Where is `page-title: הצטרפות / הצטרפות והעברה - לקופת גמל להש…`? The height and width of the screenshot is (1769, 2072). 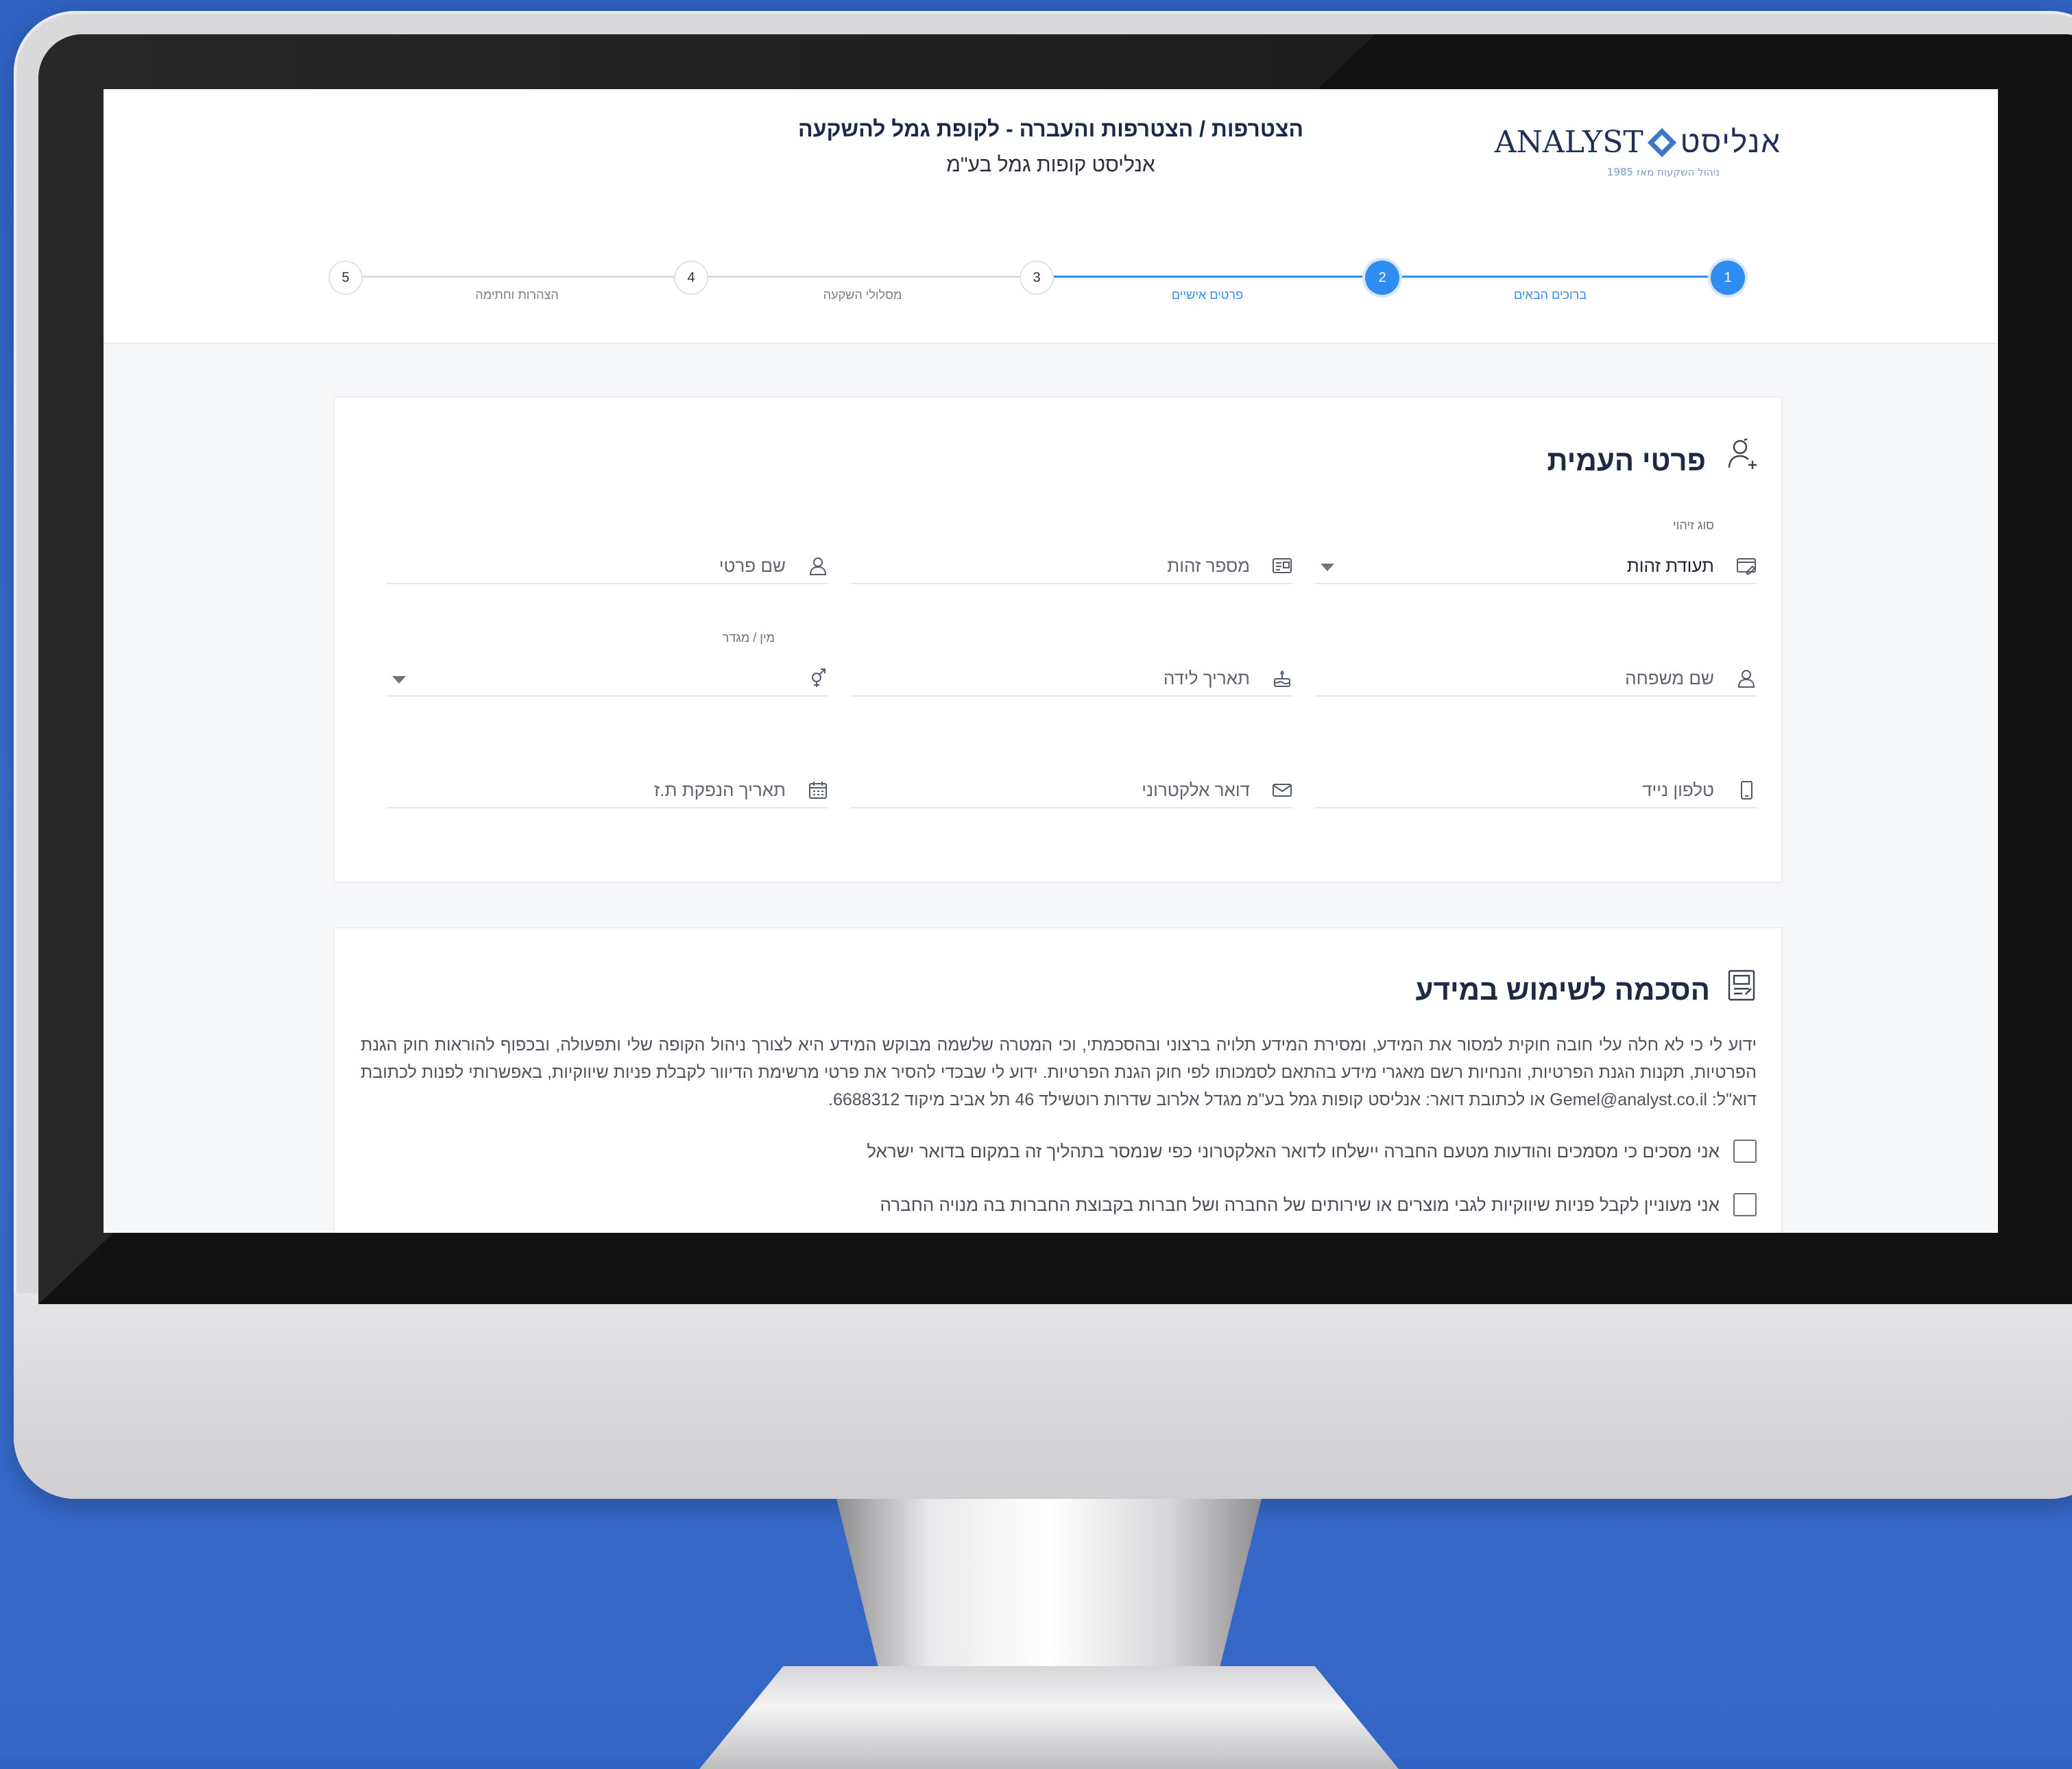 page-title: הצטרפות / הצטרפות והעברה - לקופת גמל להש… is located at coordinates (1050, 129).